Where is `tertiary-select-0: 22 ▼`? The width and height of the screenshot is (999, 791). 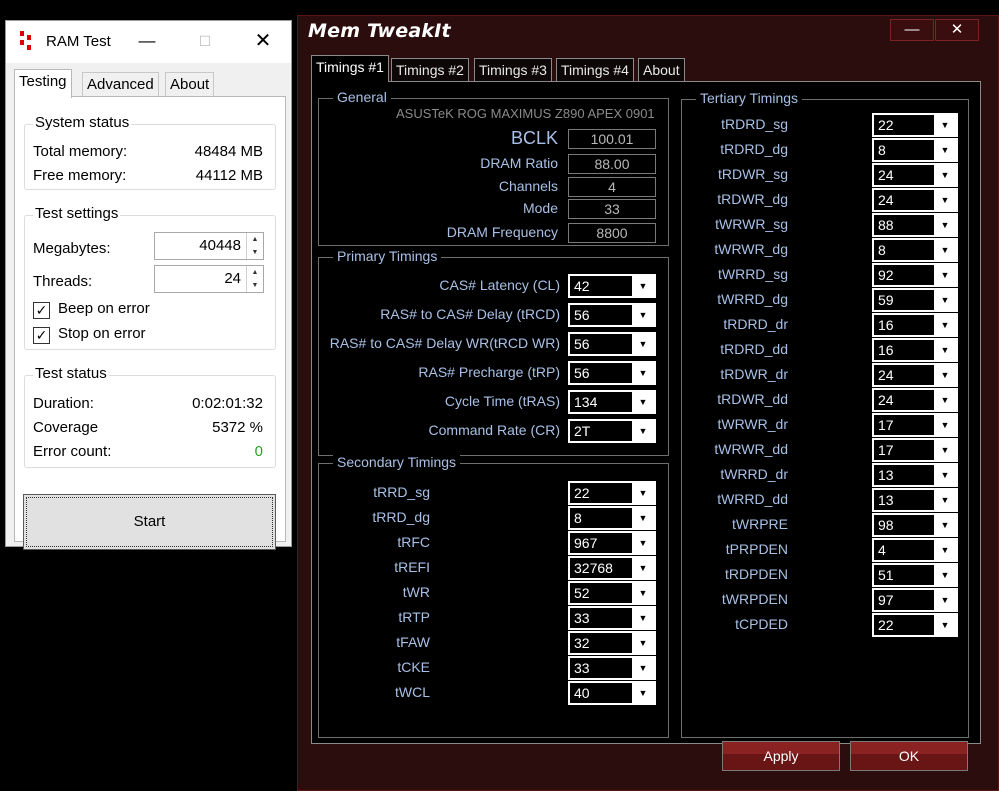
tertiary-select-0: 22 ▼ is located at coordinates (915, 125).